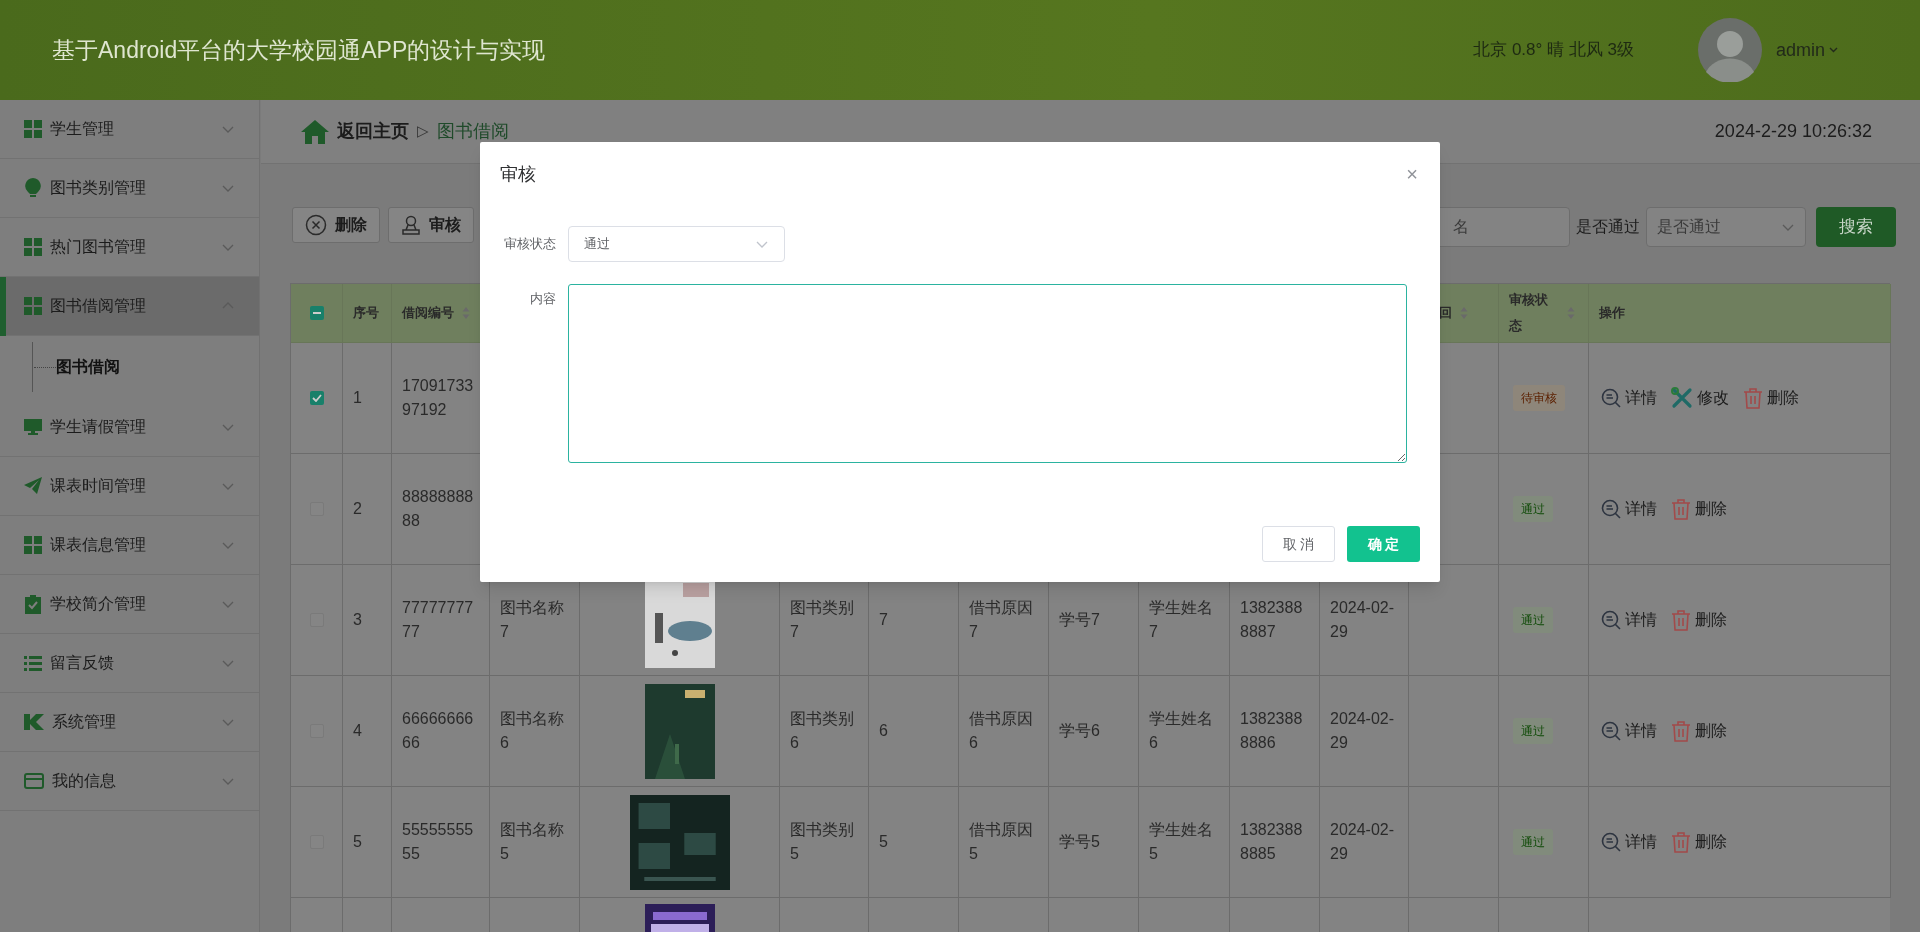 The image size is (1920, 932). Describe the element at coordinates (822, 731) in the screenshot. I see `table-cell-text: 图书类别6` at that location.